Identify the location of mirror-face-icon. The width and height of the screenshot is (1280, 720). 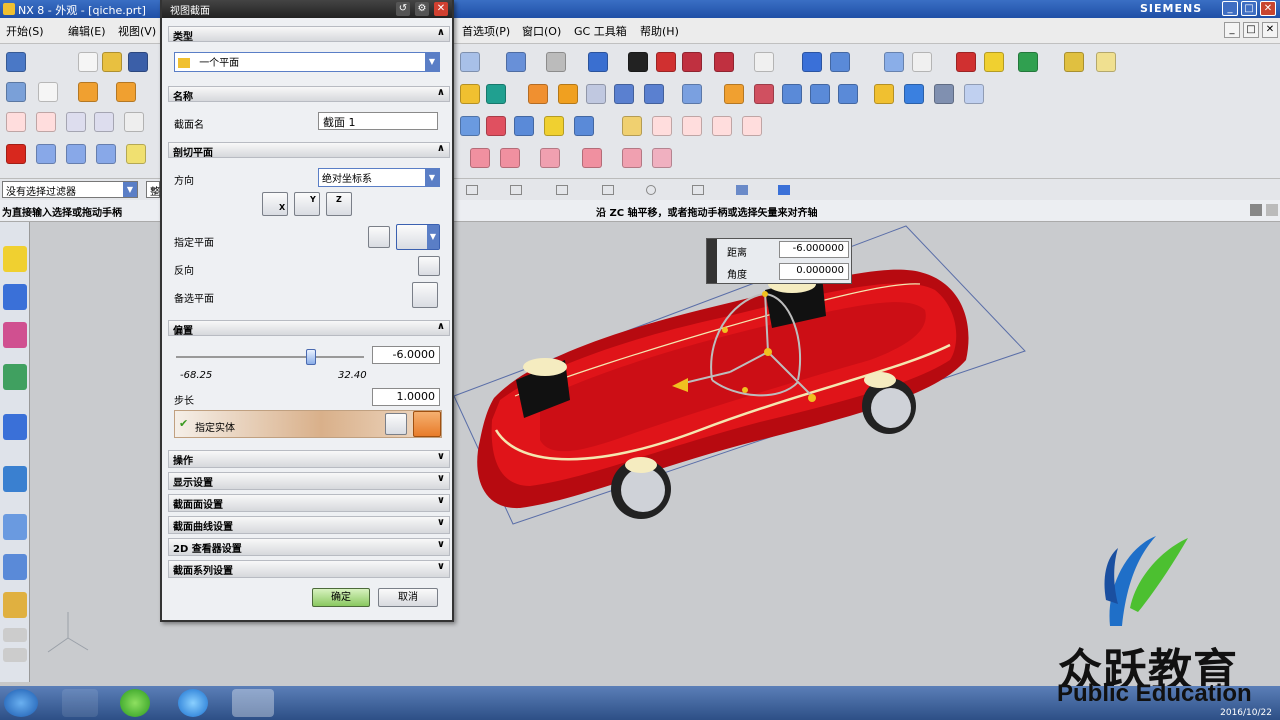
(692, 94).